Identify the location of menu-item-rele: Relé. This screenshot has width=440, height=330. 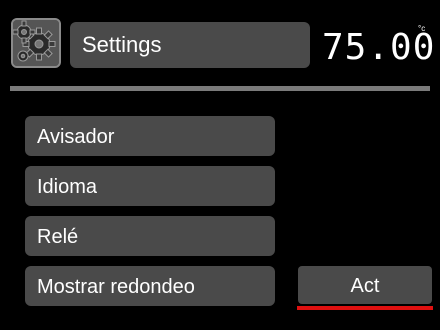
(150, 236).